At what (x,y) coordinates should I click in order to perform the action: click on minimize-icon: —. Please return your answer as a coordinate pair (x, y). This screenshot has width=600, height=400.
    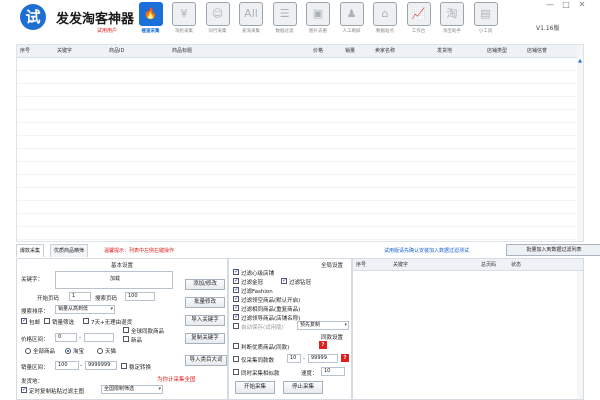
    Looking at the image, I should click on (550, 4).